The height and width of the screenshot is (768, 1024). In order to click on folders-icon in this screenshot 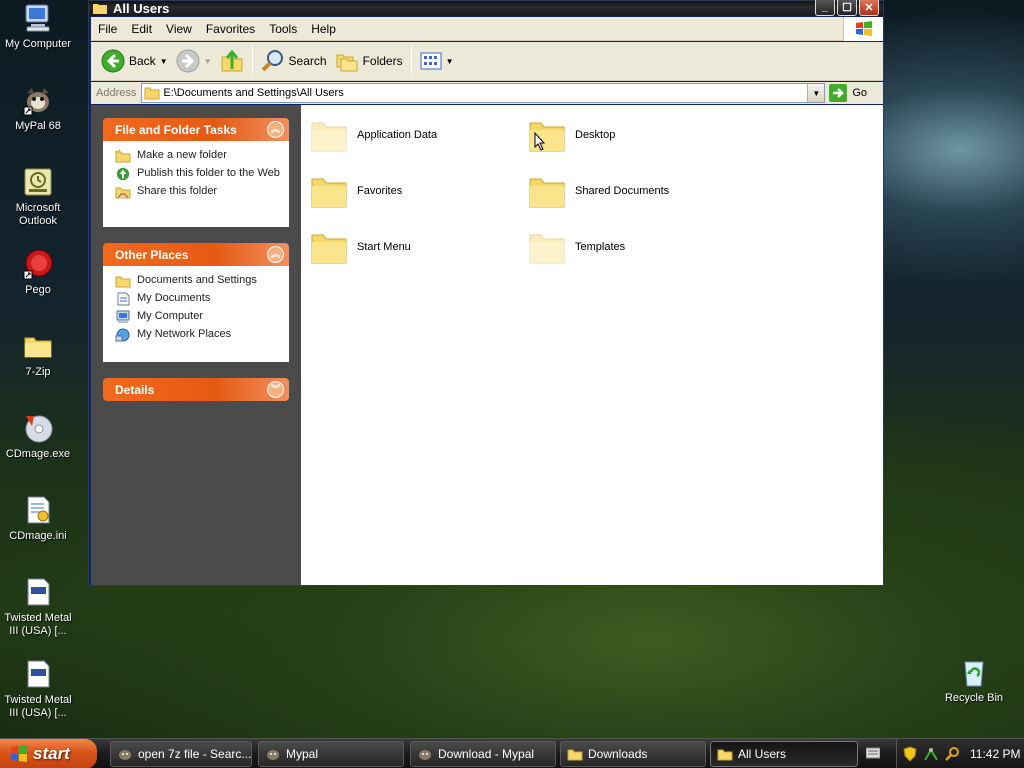, I will do `click(347, 63)`.